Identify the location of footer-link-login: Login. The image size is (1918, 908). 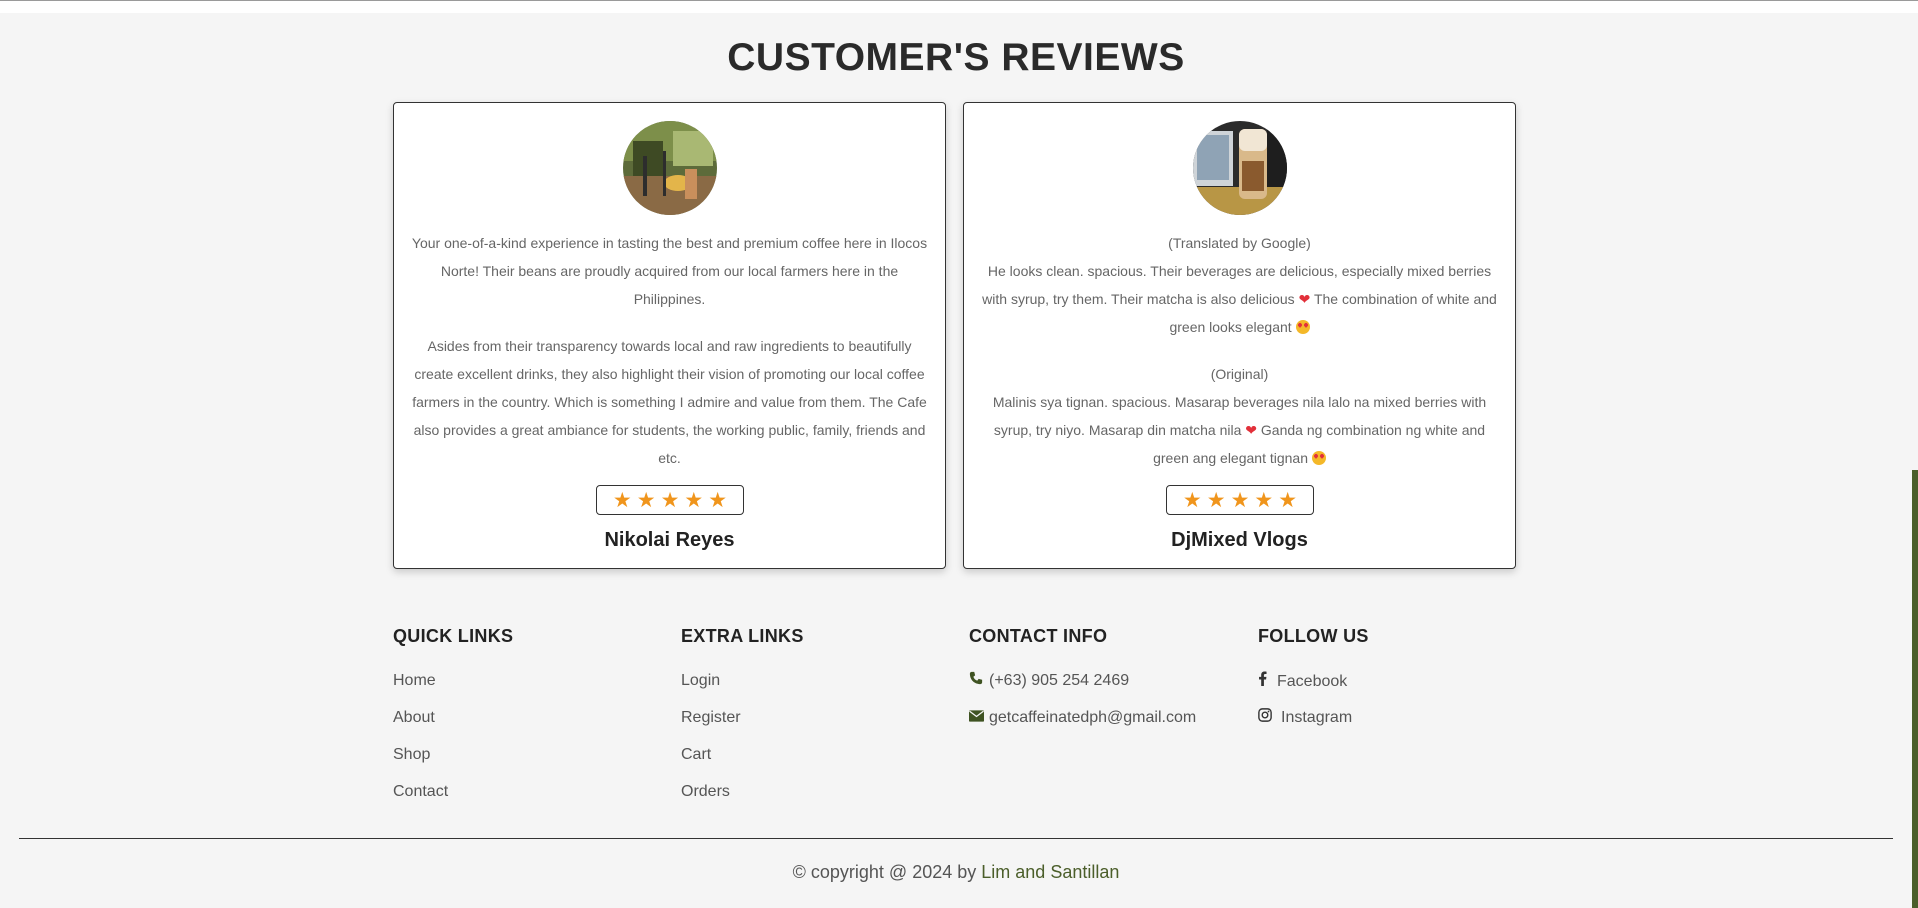
(742, 689).